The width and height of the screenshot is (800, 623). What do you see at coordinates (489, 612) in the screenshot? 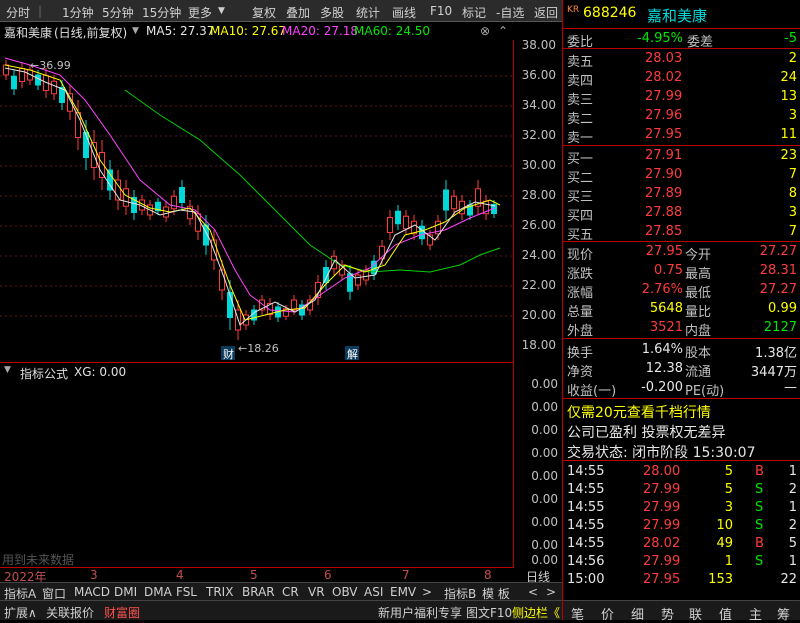
I see `f10-text-button: 图文F10` at bounding box center [489, 612].